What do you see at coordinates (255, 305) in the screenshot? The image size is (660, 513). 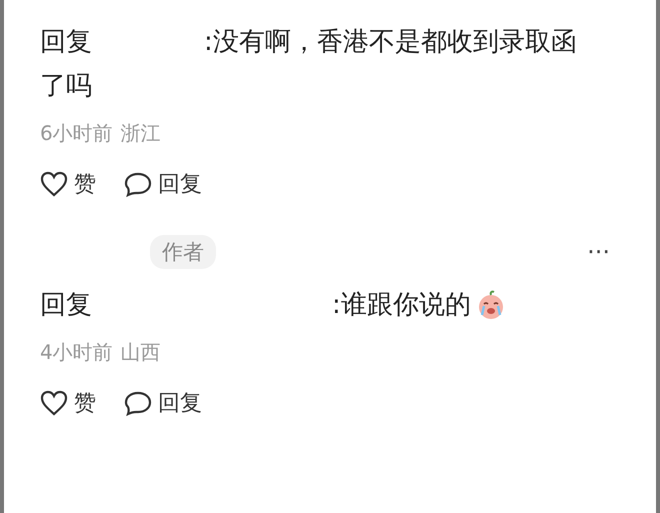 I see `comment-text: 回复 :谁跟你说的` at bounding box center [255, 305].